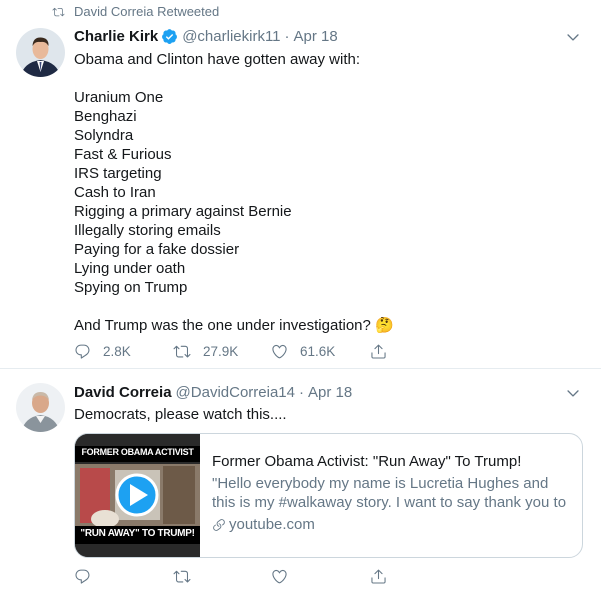  Describe the element at coordinates (118, 173) in the screenshot. I see `tweet-line: IRS targeting` at that location.